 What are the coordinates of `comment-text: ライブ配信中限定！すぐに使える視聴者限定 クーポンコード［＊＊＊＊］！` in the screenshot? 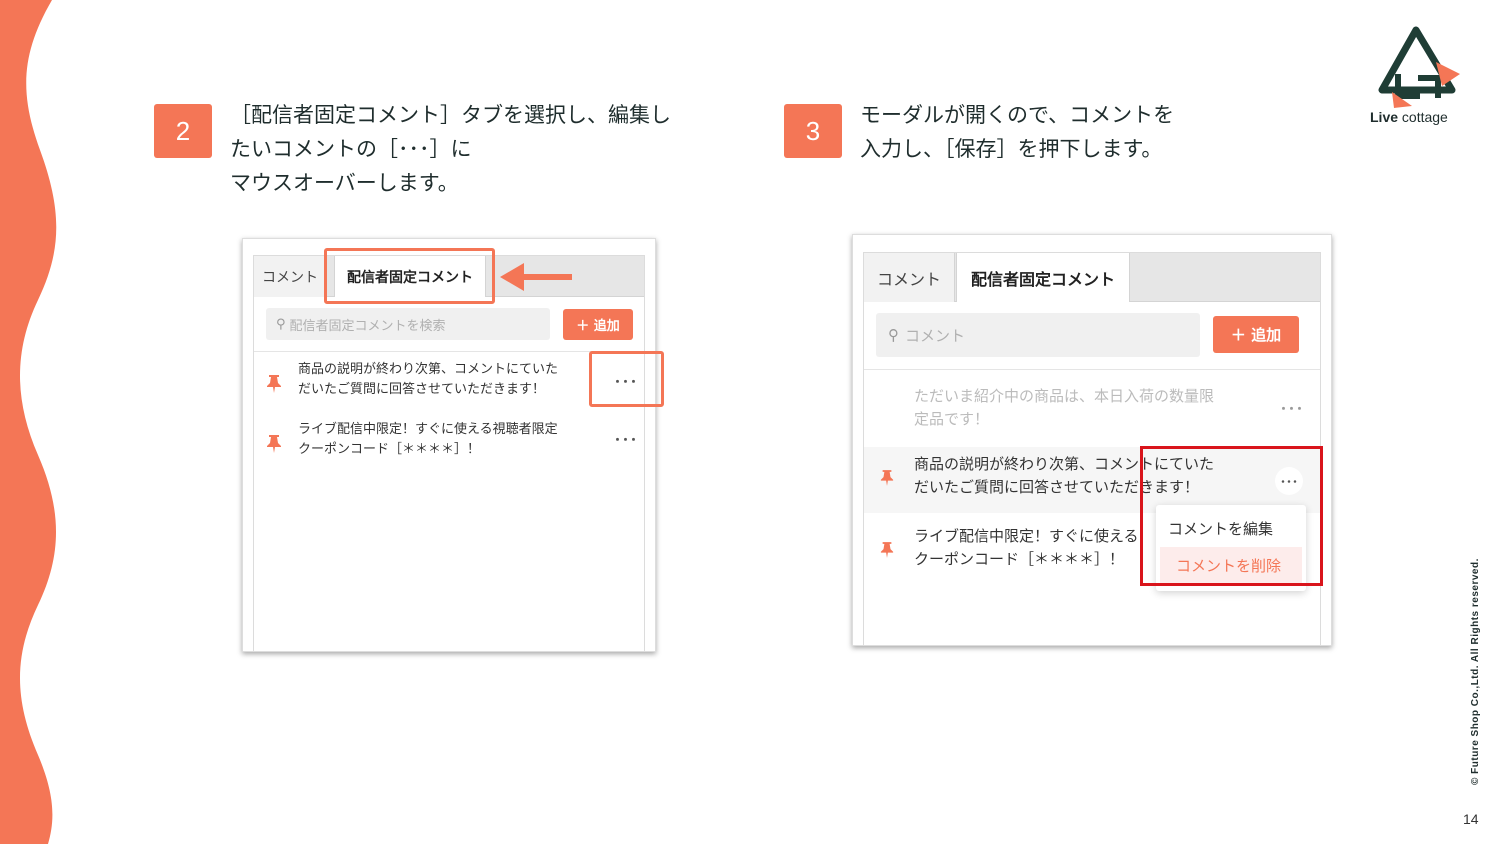 It's located at (428, 440).